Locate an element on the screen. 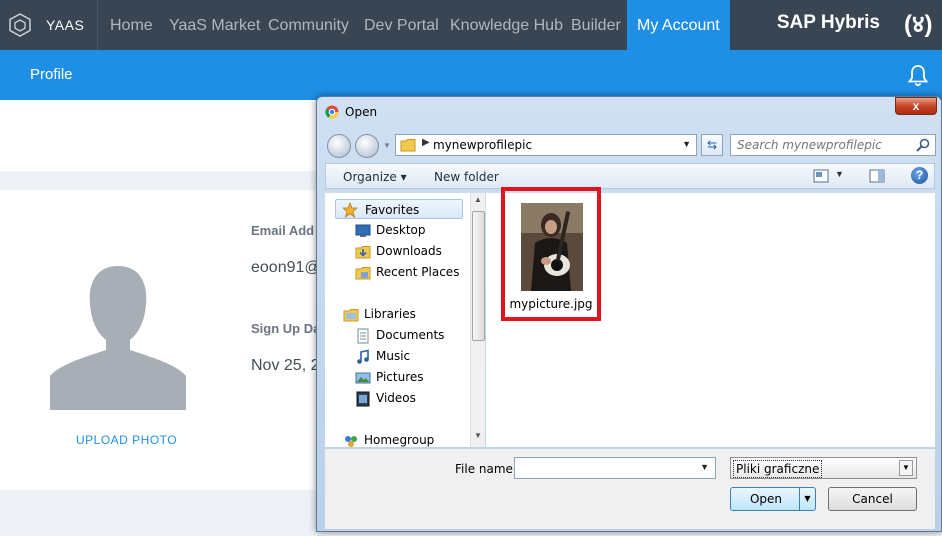 The height and width of the screenshot is (536, 942). file-type-select: Pliki graficzne ▼ is located at coordinates (823, 468).